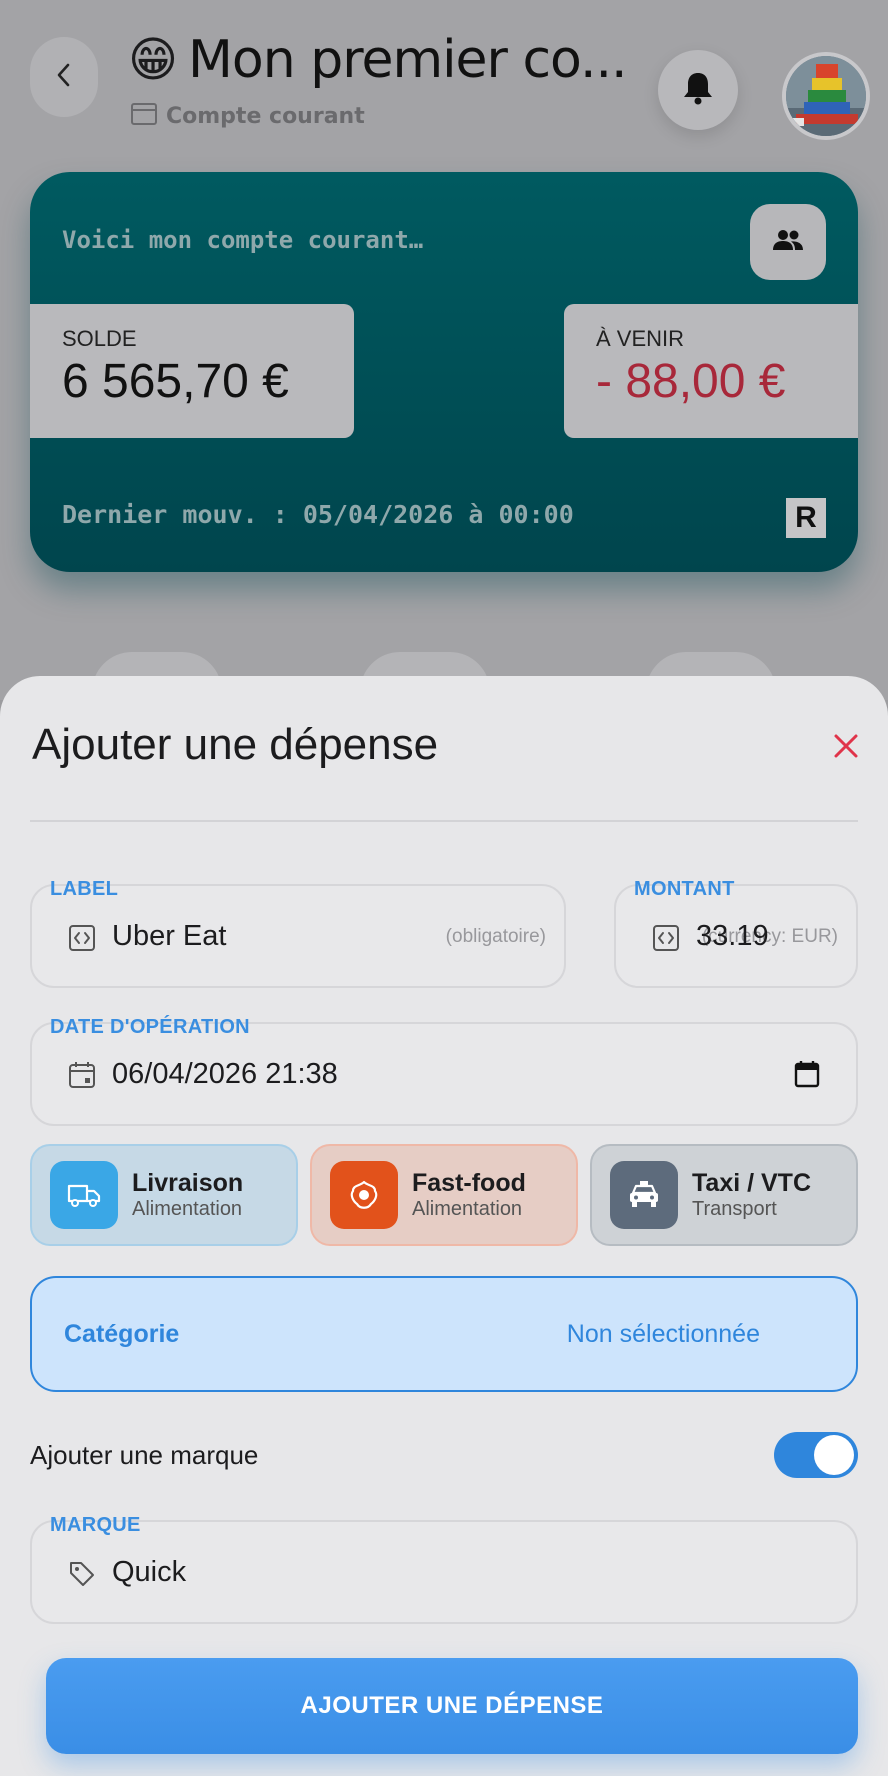 This screenshot has height=1776, width=888. I want to click on category-value: Non sélectionnée, so click(663, 1334).